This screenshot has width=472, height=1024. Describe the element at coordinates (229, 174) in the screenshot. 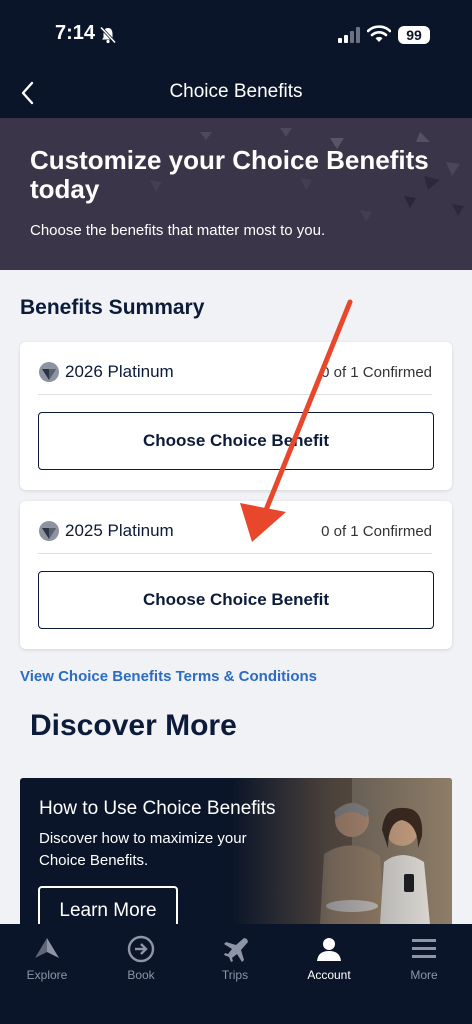

I see `hero-title: Customize your Choice Benefits today` at that location.